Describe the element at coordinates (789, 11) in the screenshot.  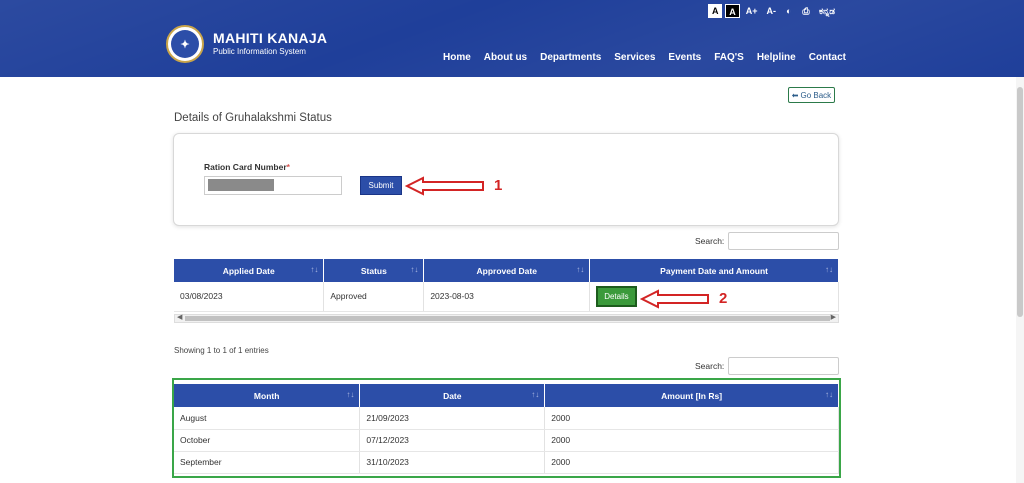
I see `contrast-icon: ◐` at that location.